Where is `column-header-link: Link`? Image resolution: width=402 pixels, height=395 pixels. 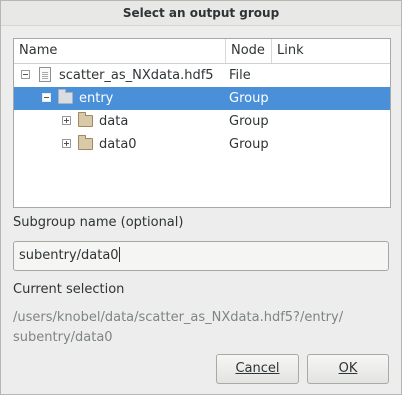 column-header-link: Link is located at coordinates (331, 51).